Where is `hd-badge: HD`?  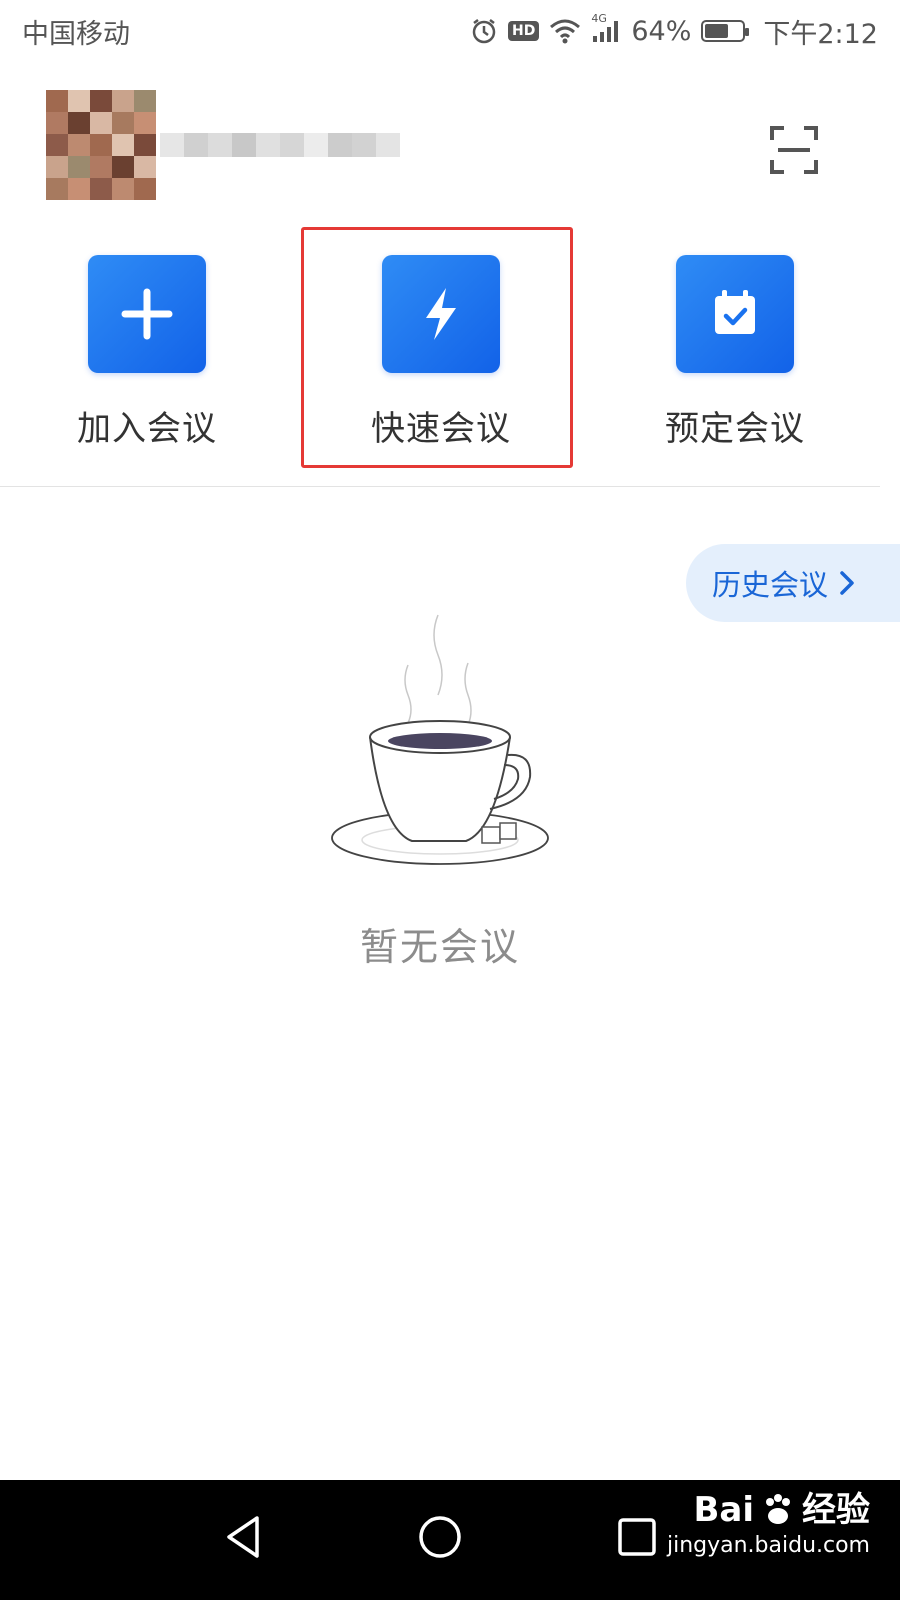
hd-badge: HD is located at coordinates (524, 31).